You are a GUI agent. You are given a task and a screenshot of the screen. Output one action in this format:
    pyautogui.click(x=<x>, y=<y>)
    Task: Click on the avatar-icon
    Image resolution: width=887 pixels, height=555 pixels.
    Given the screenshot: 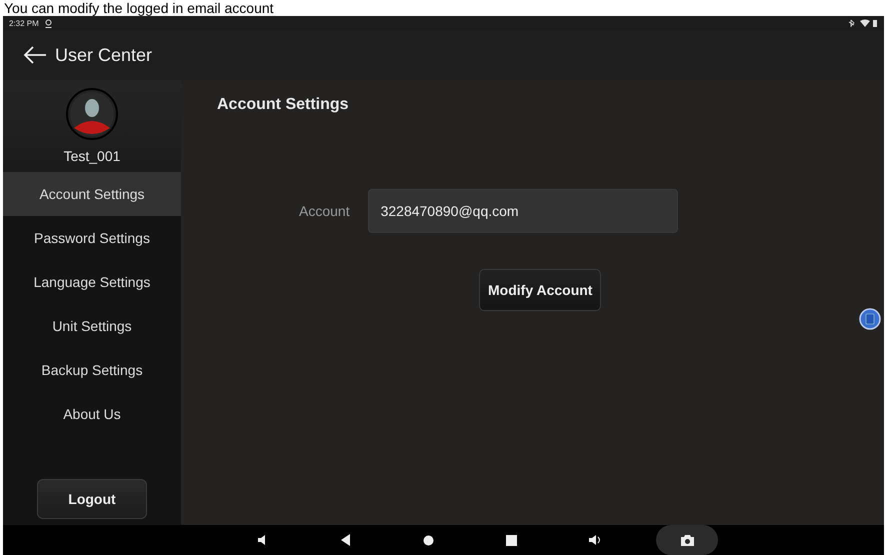 What is the action you would take?
    pyautogui.click(x=92, y=114)
    